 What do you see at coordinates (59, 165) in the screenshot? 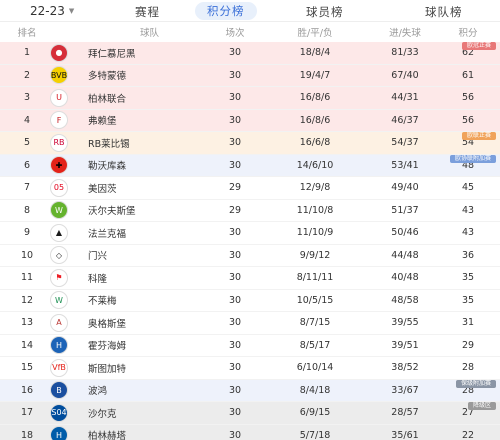
I see `leverkusen-logo-icon: ✚` at bounding box center [59, 165].